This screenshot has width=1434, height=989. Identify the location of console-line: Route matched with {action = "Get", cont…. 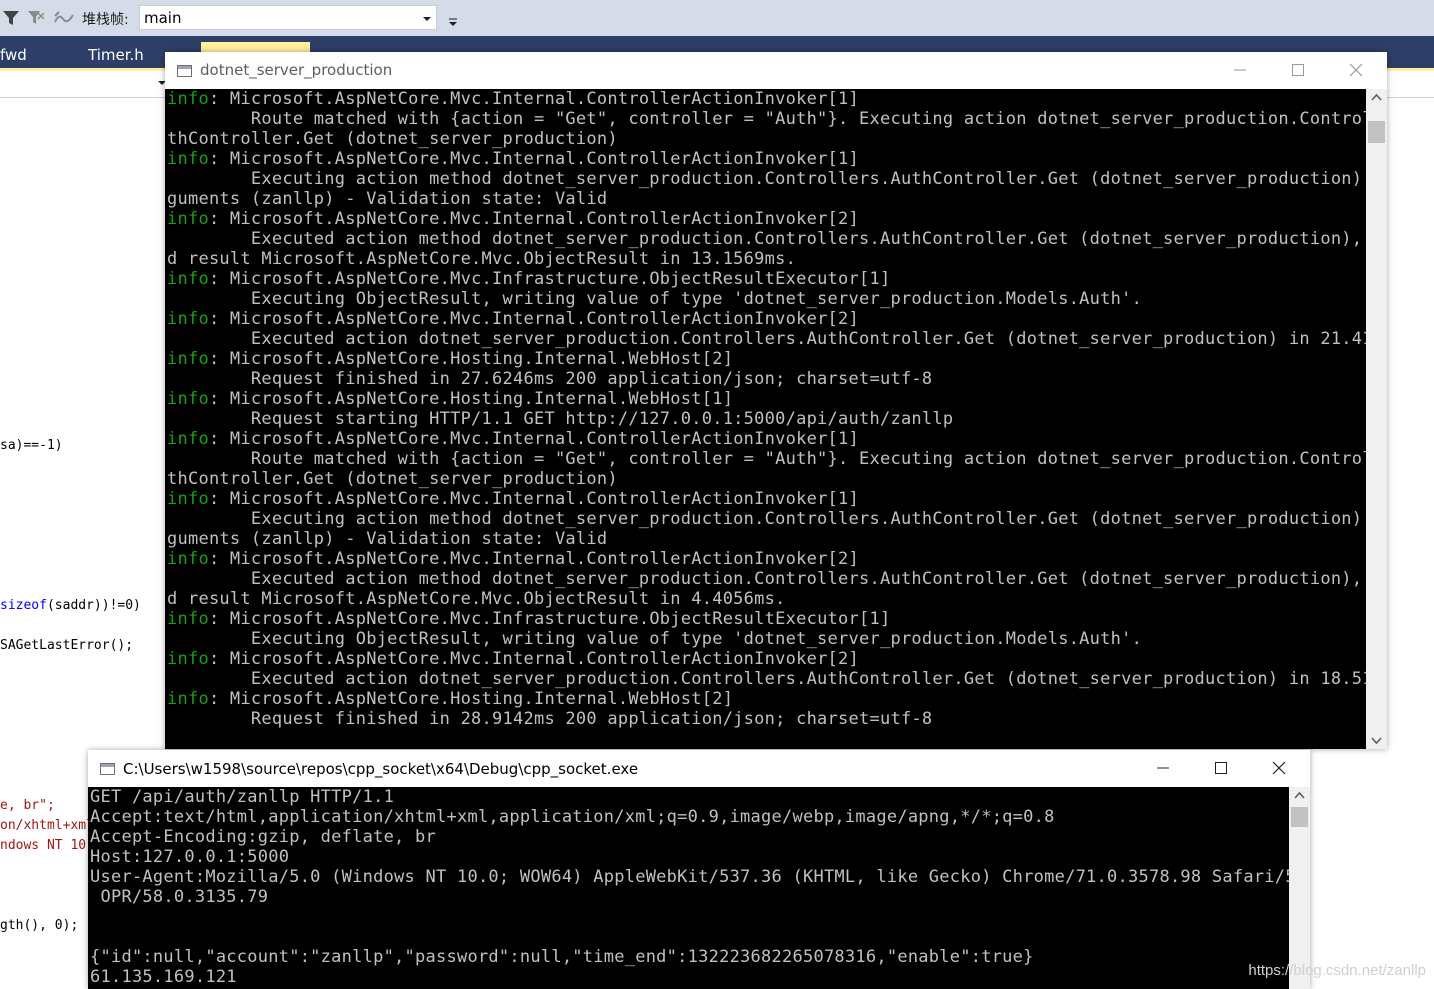
(766, 459).